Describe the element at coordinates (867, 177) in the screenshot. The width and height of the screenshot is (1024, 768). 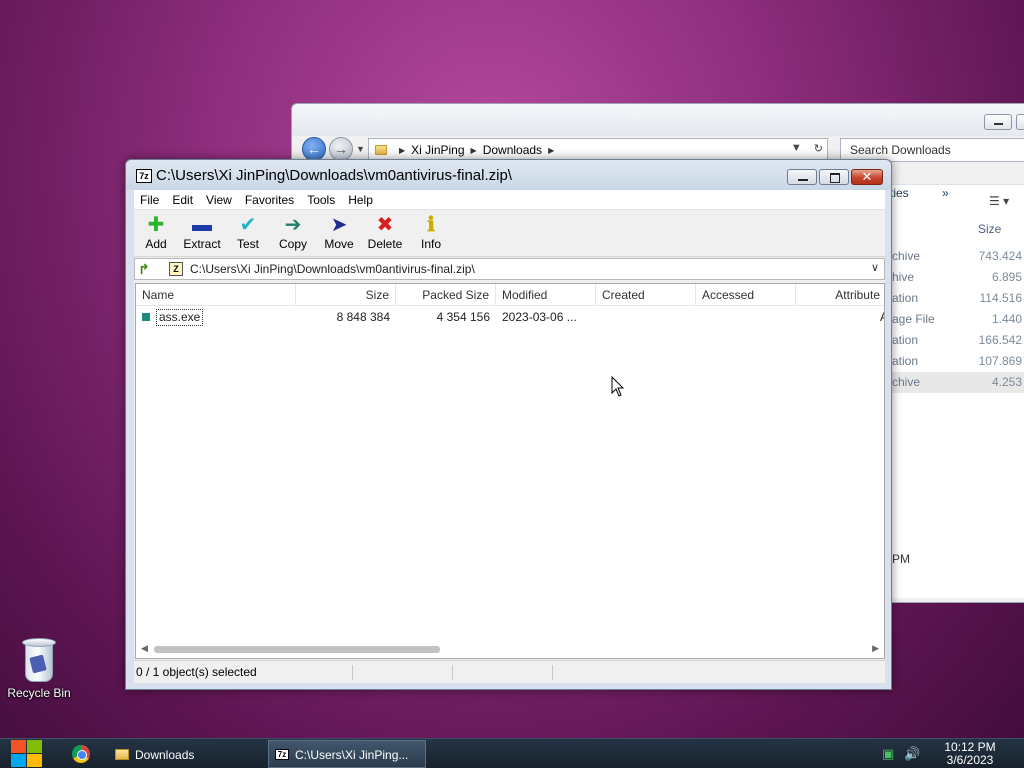
I see `close-button: ✕` at that location.